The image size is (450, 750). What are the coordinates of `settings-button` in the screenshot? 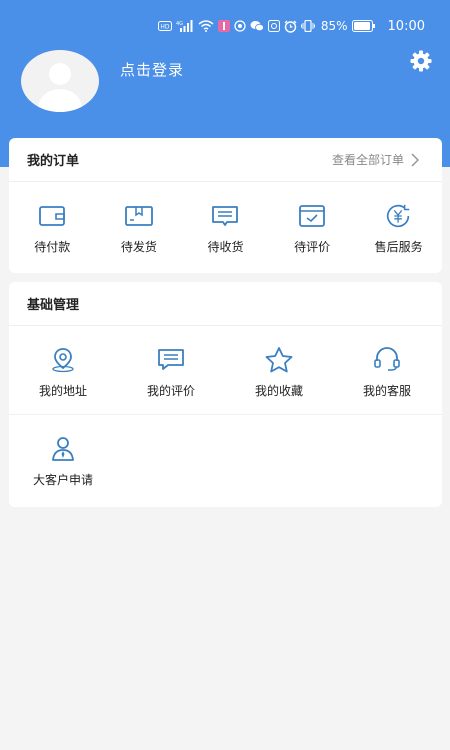 It's located at (421, 61).